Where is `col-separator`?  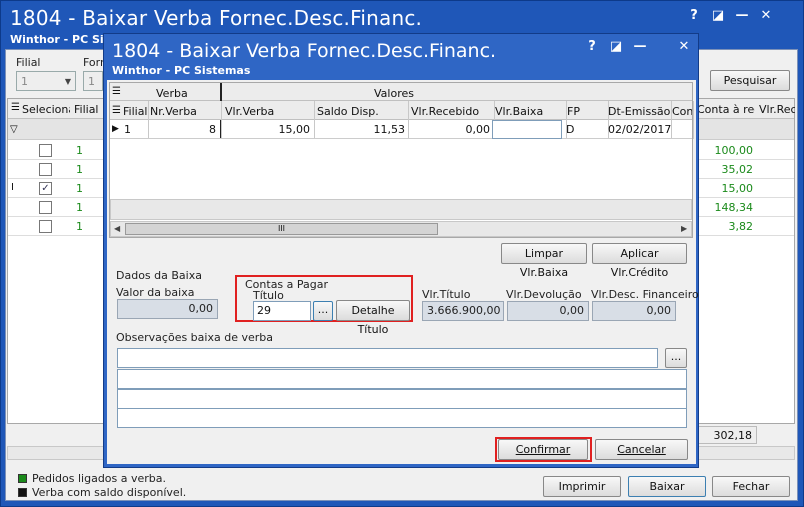 col-separator is located at coordinates (693, 120).